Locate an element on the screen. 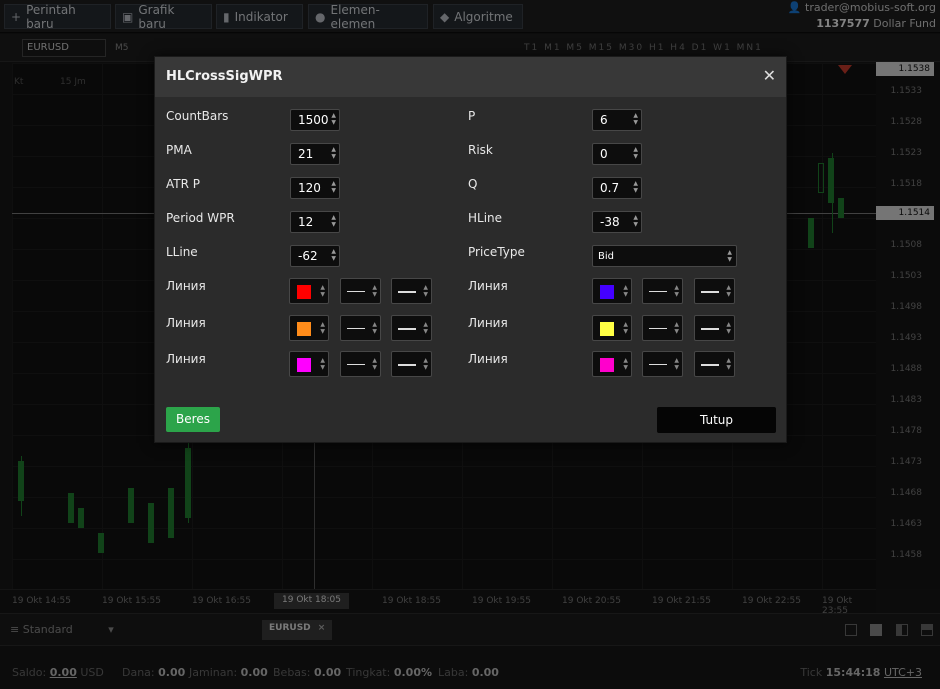  close-icon: ✕ is located at coordinates (769, 75).